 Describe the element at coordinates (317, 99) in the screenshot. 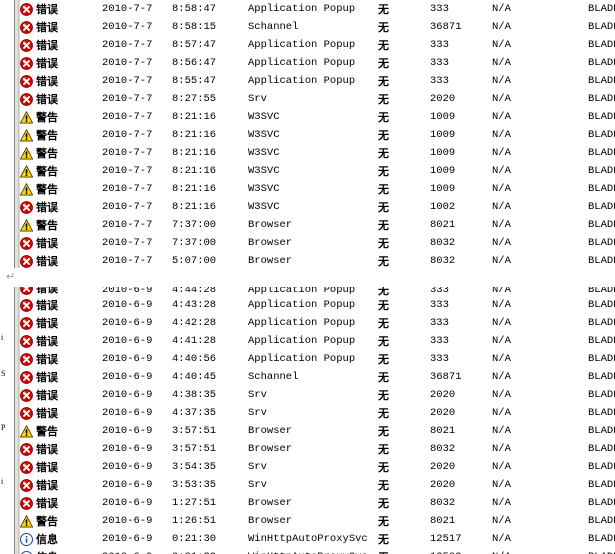

I see `table-row: 错误 2010-7-7 8:27:55 Srv 无 2020 N/A BLADE3` at that location.